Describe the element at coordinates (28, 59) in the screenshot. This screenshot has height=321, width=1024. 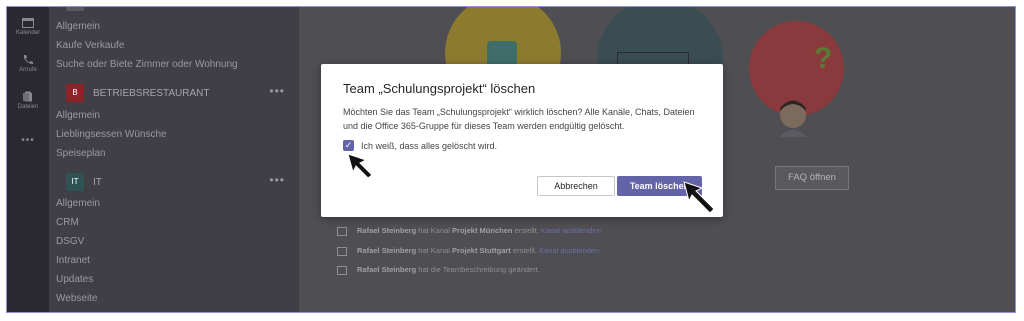
I see `phone-icon` at that location.